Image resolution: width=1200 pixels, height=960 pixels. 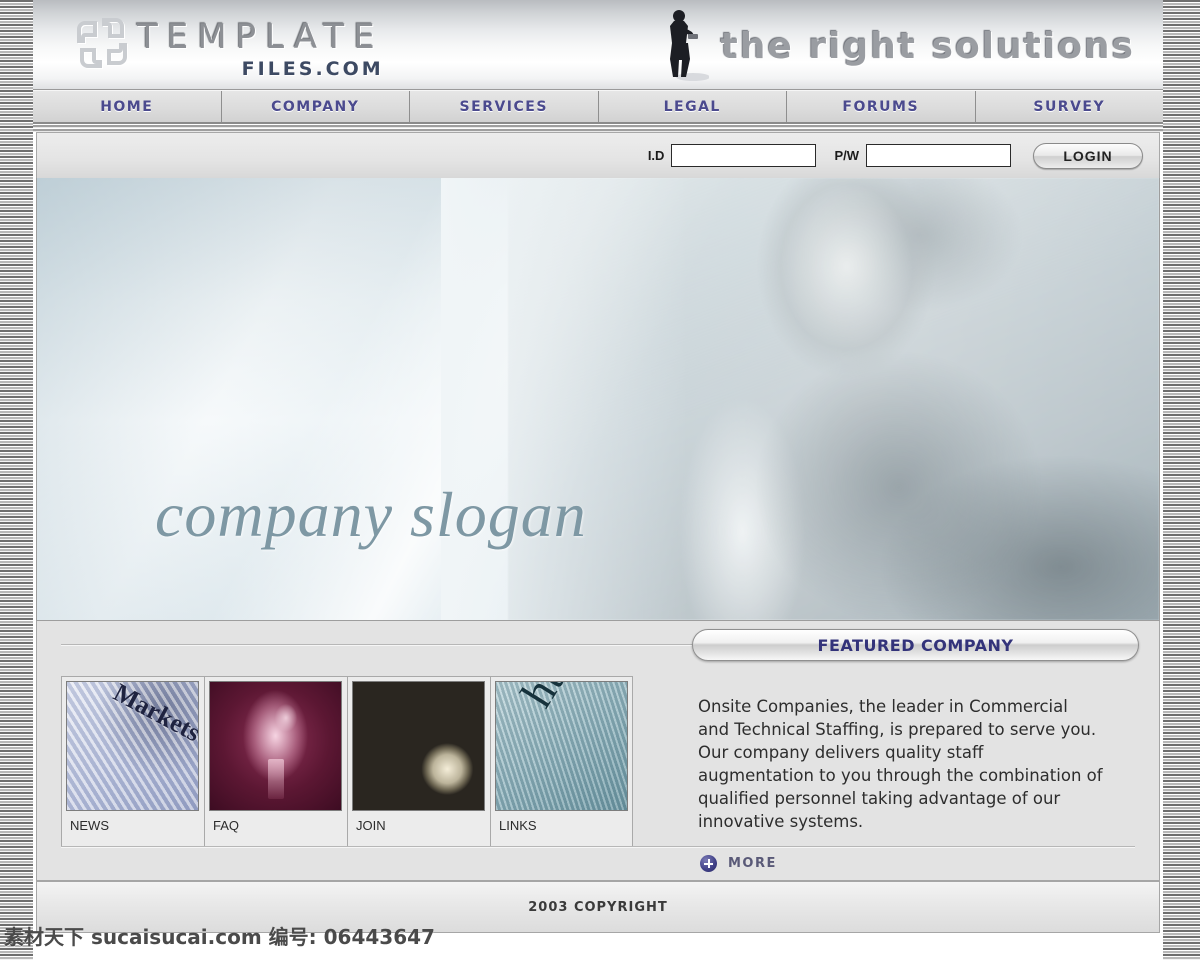 I want to click on newspaper-markets-thumbnail, so click(x=132, y=746).